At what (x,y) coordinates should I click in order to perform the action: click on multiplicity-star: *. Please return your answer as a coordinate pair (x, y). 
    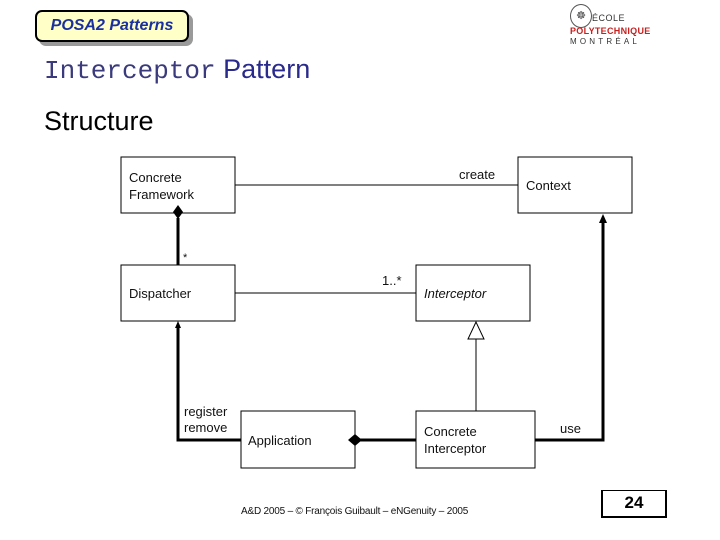
    Looking at the image, I should click on (185, 258).